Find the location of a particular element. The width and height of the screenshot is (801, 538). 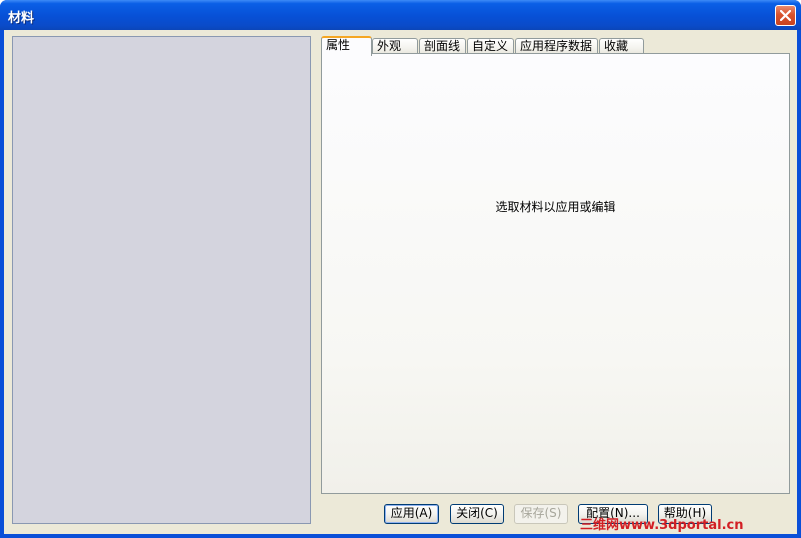

tab-favorites: 收藏 is located at coordinates (621, 46).